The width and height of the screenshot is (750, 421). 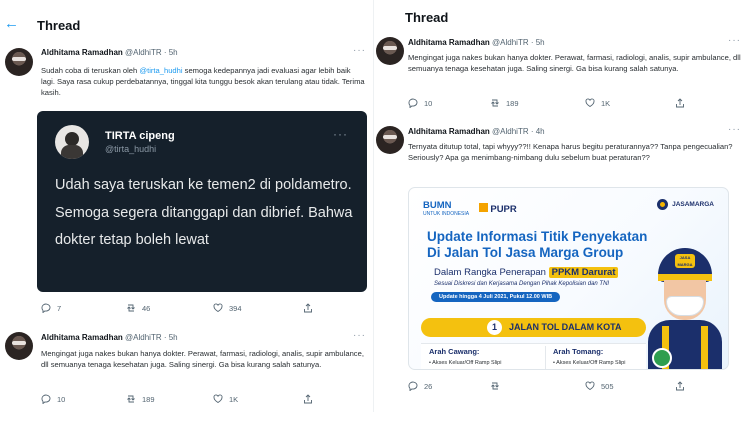 I want to click on back-arrow-icon: ←, so click(x=11, y=23).